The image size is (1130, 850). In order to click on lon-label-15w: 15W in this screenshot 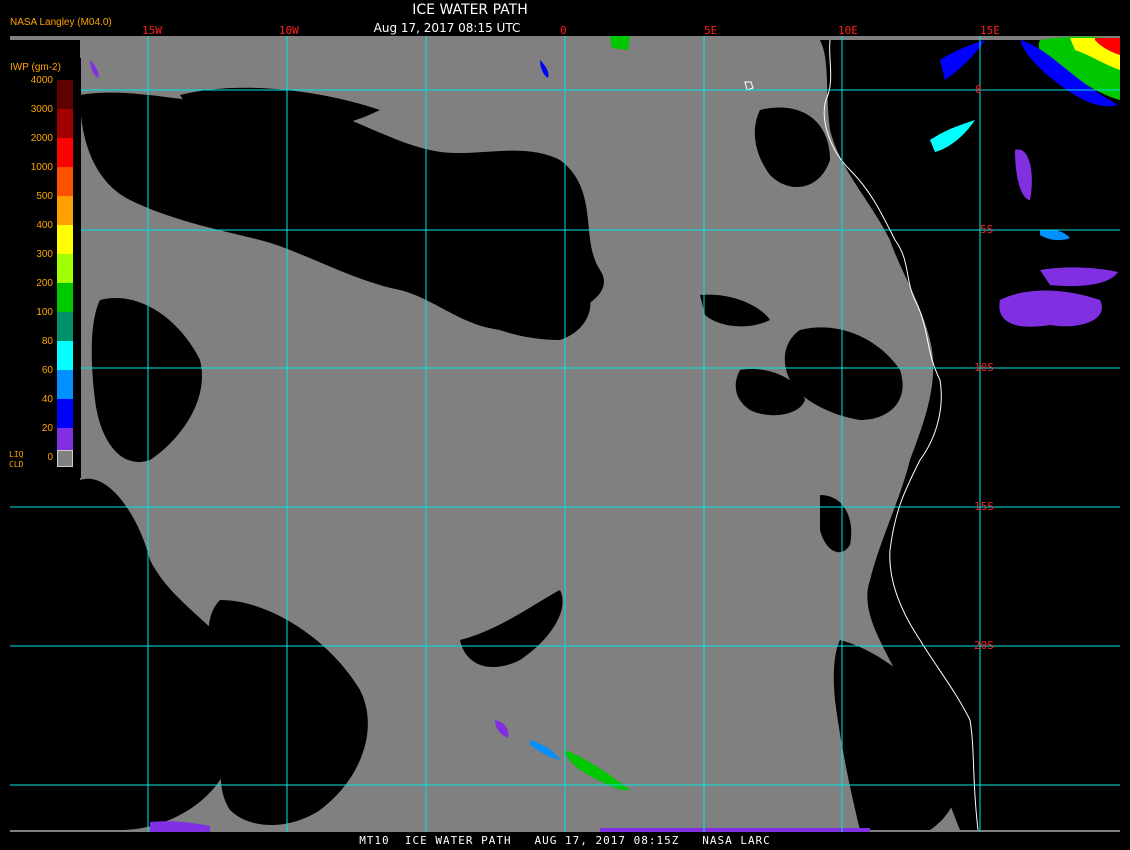, I will do `click(152, 30)`.